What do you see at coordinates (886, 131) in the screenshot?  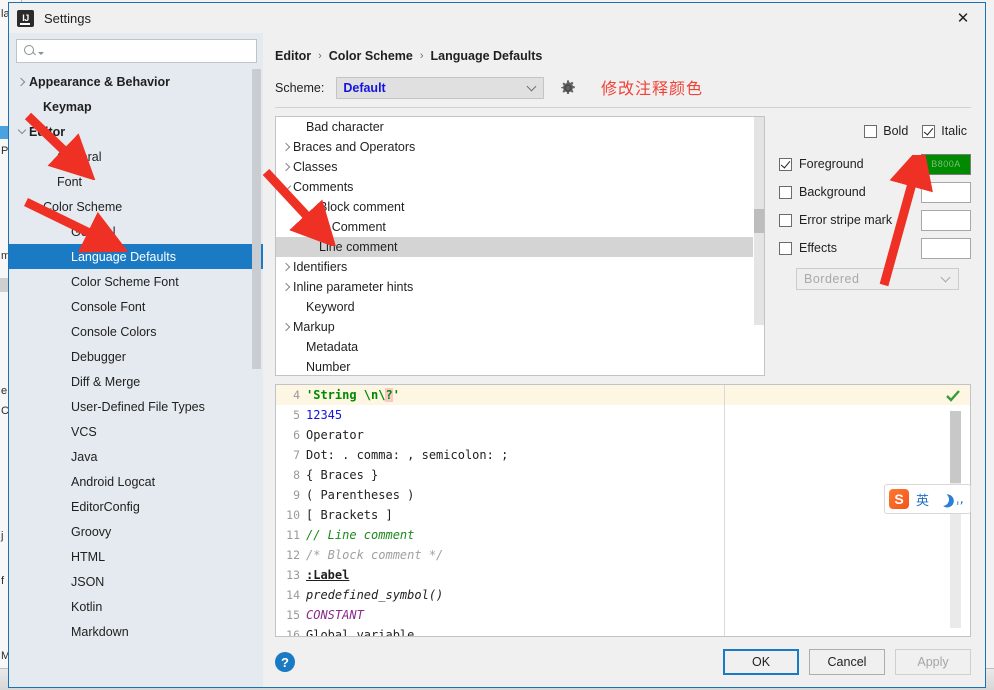 I see `bold-option: Bold` at bounding box center [886, 131].